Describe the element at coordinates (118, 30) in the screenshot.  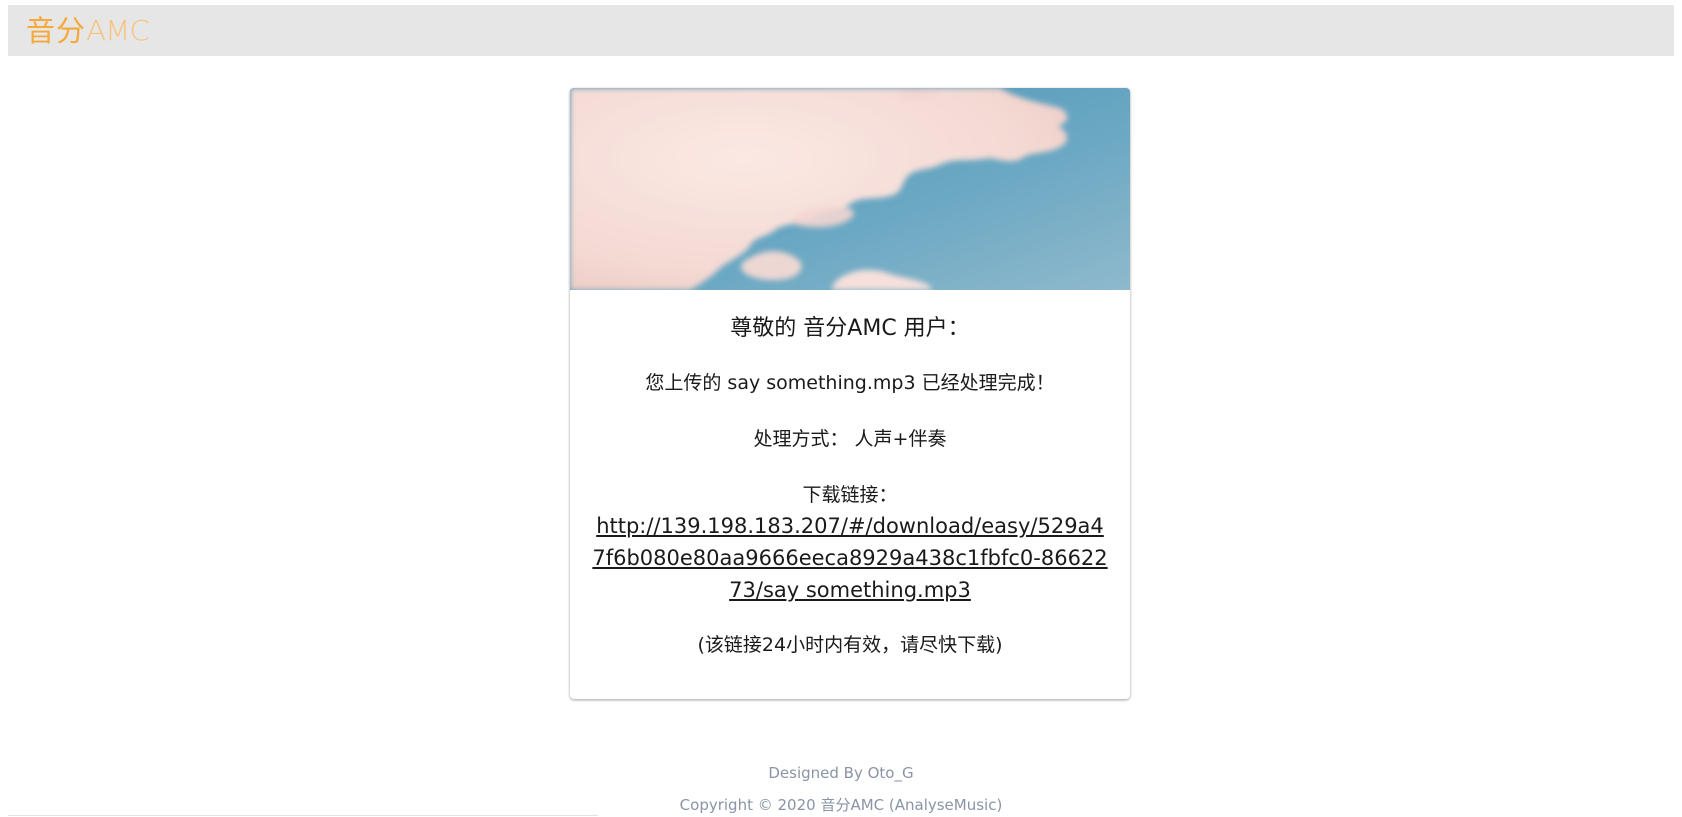
I see `logo-english-text: AMC` at that location.